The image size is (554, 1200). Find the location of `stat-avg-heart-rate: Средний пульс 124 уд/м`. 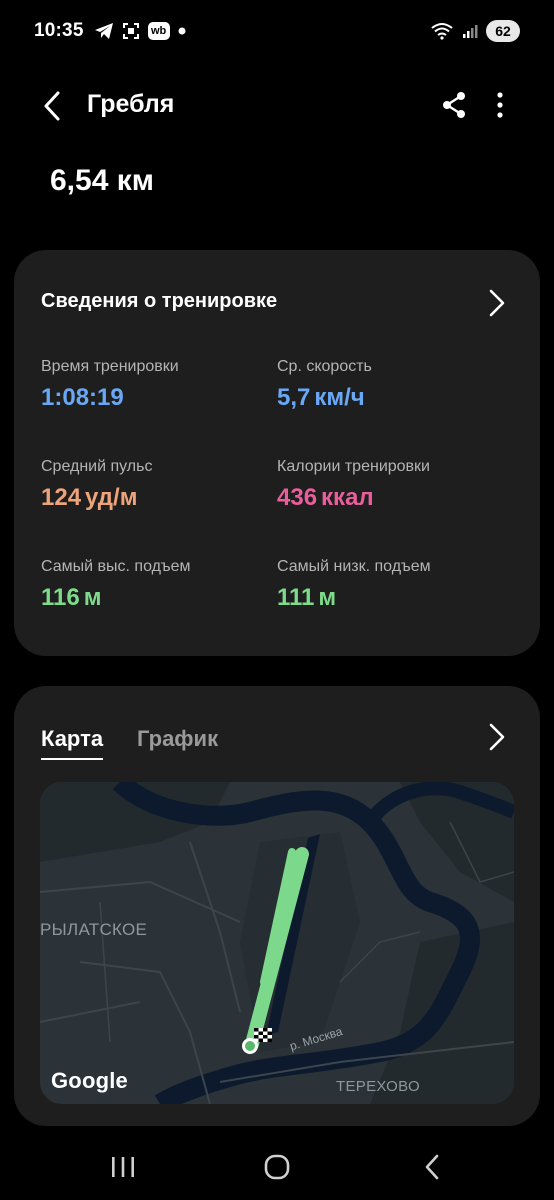

stat-avg-heart-rate: Средний пульс 124 уд/м is located at coordinates (96, 485).